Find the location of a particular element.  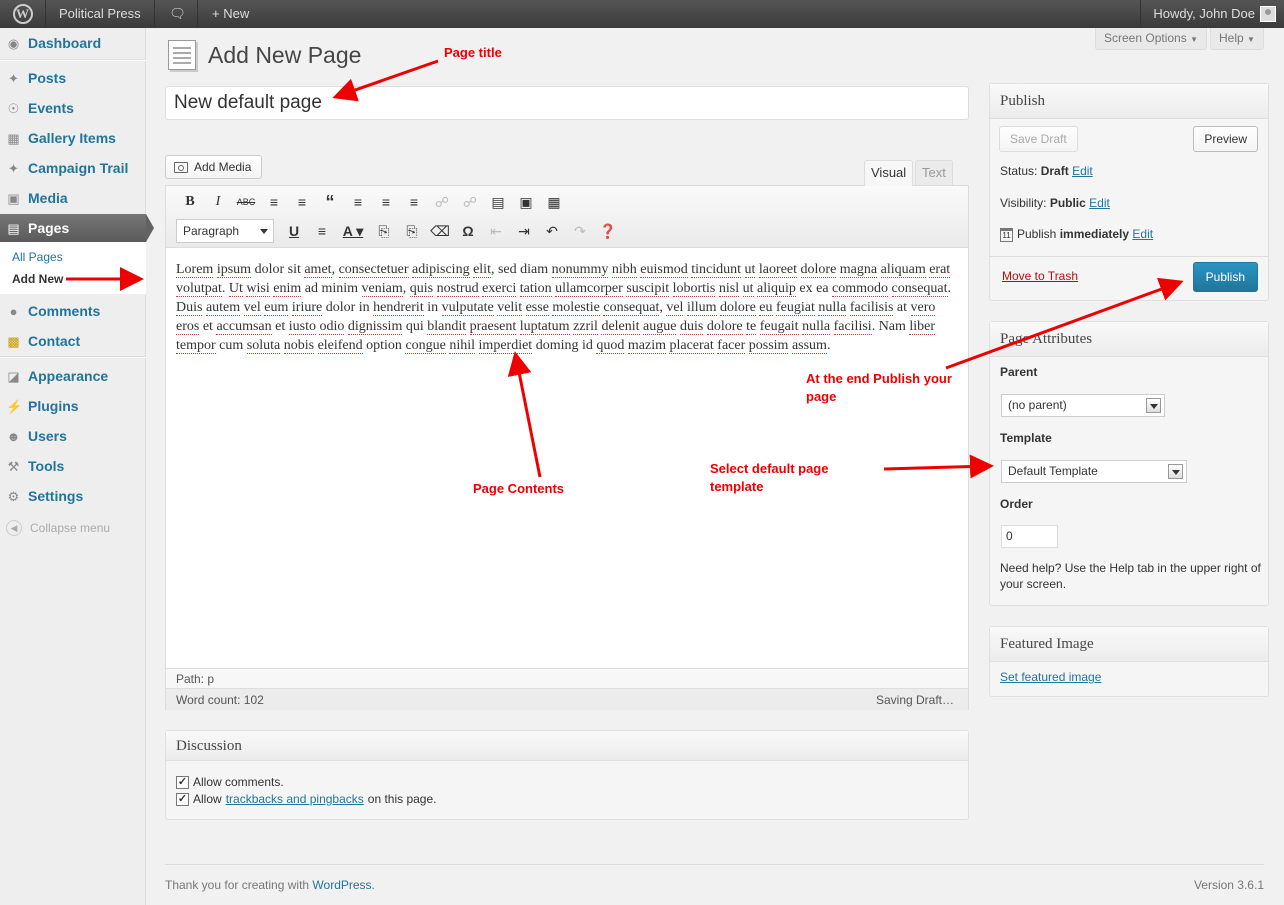

align-left-icon: ≡ is located at coordinates (358, 202).